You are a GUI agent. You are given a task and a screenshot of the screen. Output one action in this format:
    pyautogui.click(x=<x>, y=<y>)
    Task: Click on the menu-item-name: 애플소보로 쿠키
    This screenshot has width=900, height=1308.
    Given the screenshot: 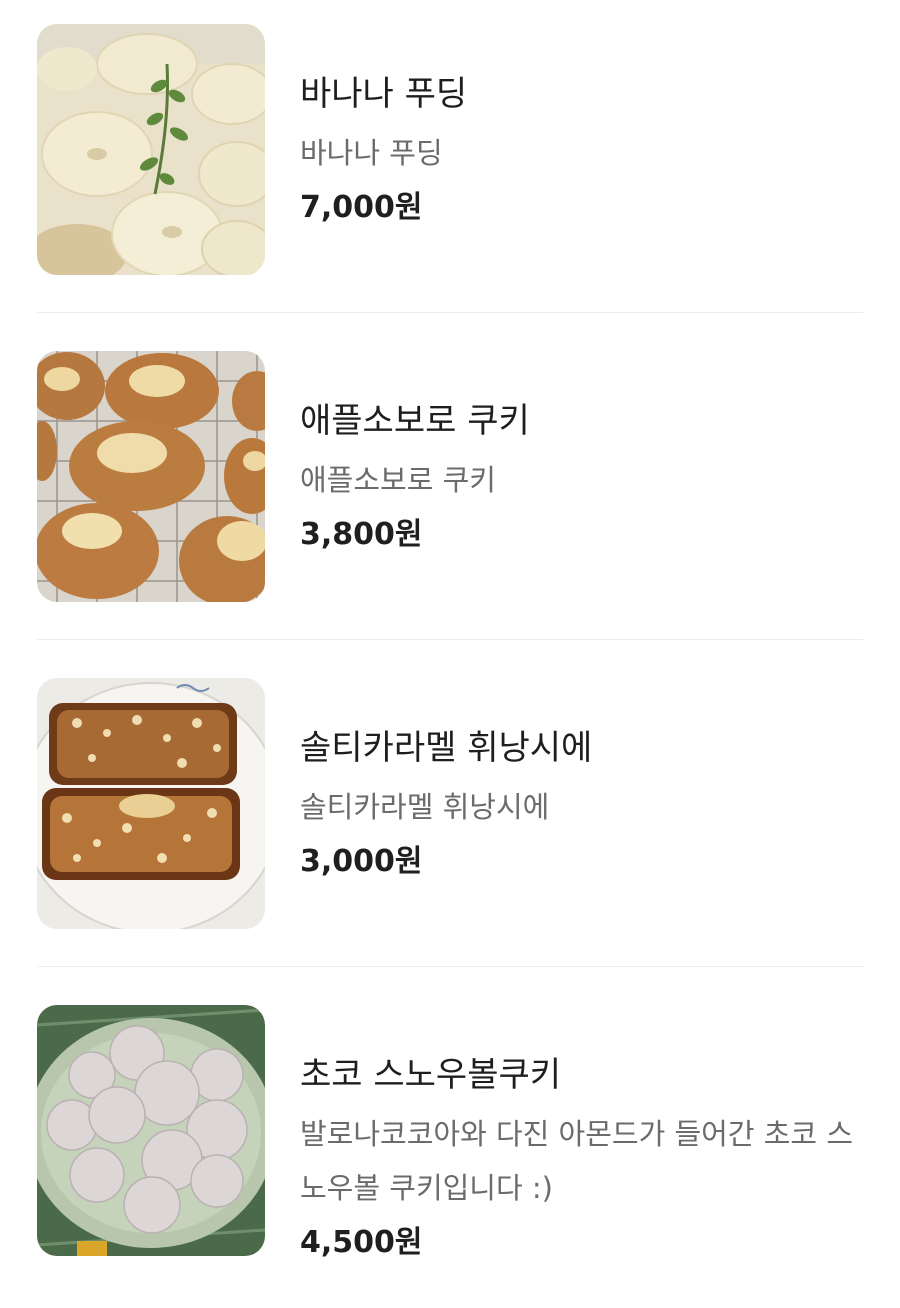 What is the action you would take?
    pyautogui.click(x=415, y=421)
    